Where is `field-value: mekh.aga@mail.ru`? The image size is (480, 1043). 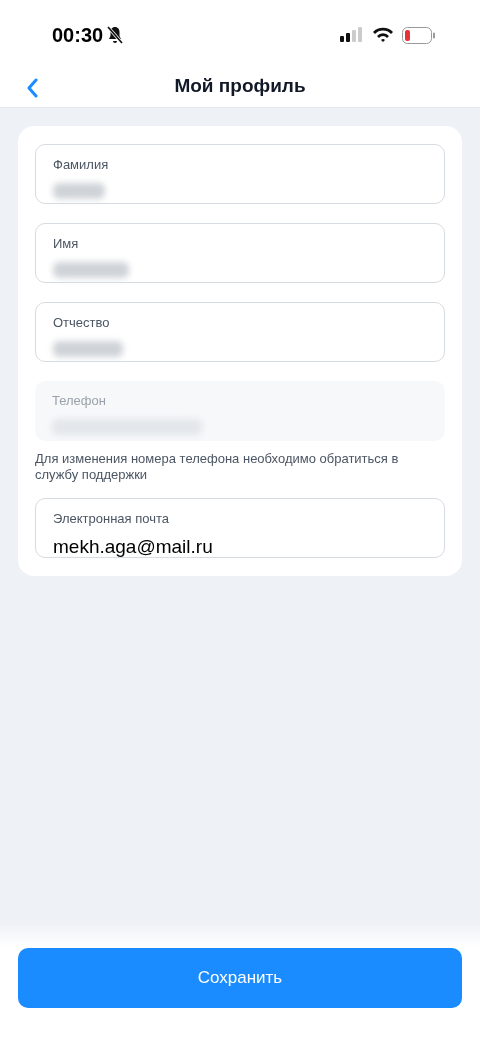 field-value: mekh.aga@mail.ru is located at coordinates (133, 546).